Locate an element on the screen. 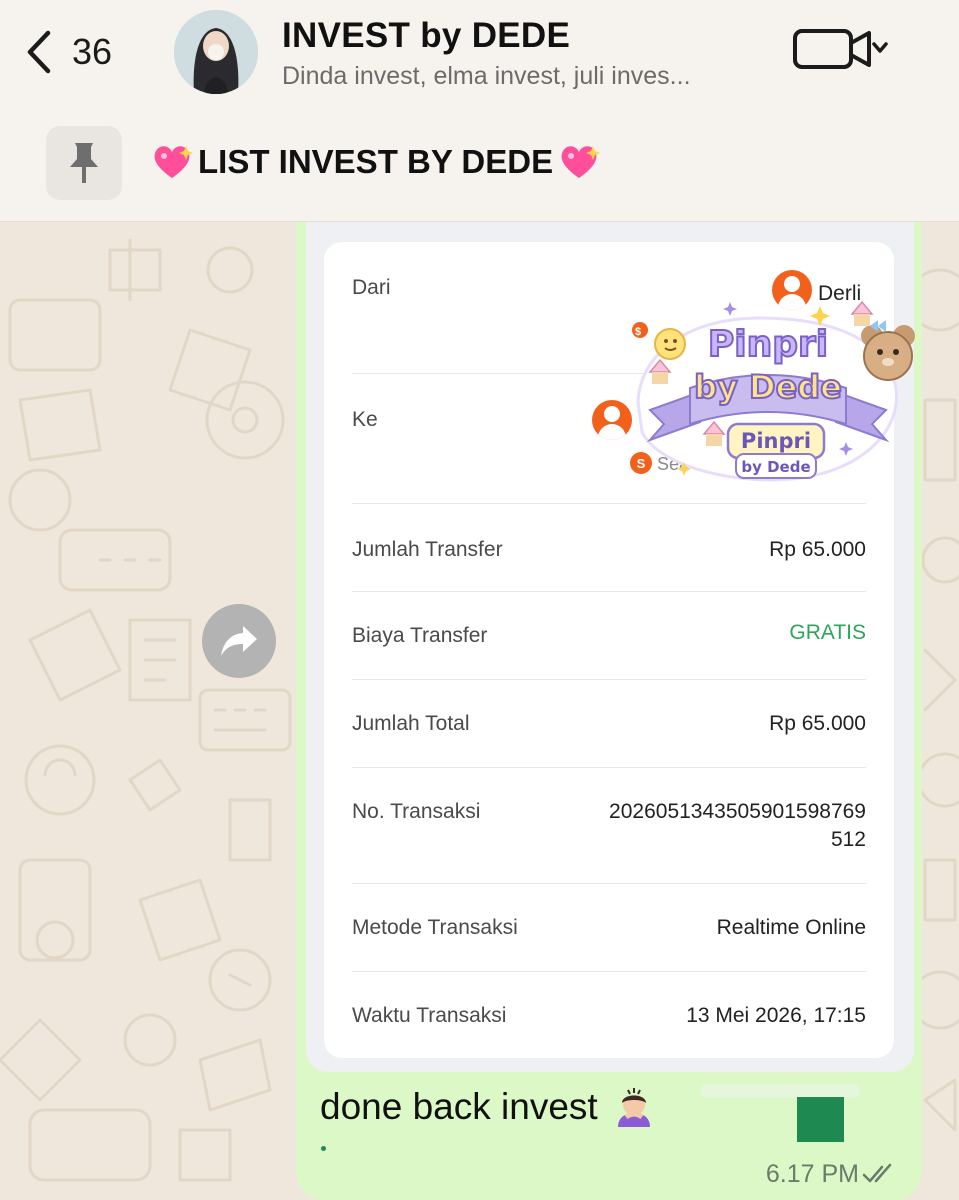 The image size is (959, 1200). row-label: Waktu Transaksi is located at coordinates (429, 1015).